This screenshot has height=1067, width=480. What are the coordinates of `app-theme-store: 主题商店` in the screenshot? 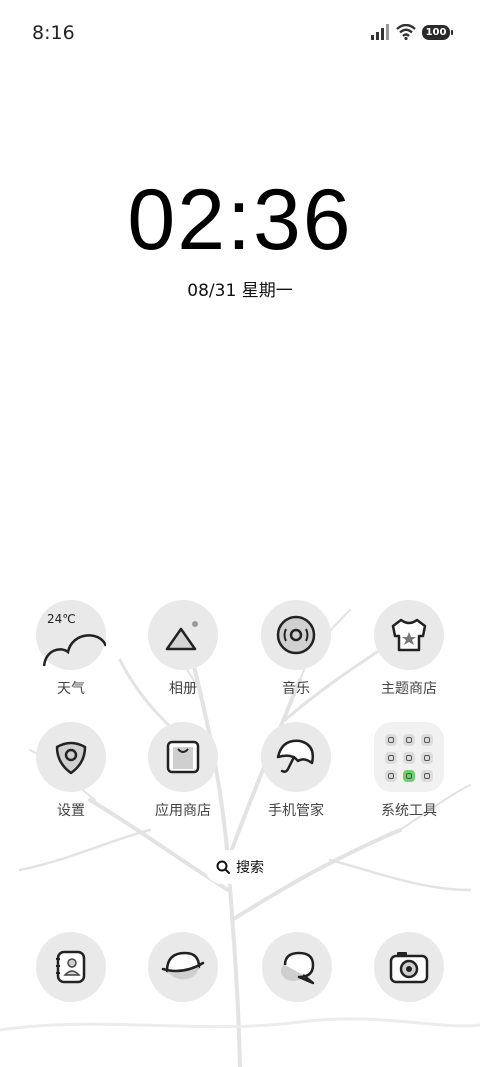 It's located at (409, 649).